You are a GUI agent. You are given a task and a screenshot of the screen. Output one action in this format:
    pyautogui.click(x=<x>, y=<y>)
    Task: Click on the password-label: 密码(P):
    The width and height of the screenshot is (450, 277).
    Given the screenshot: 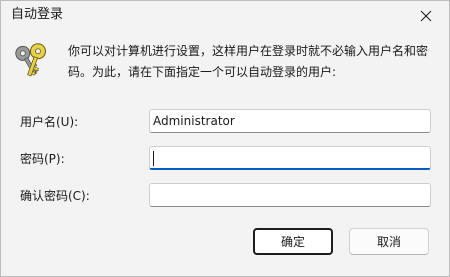 What is the action you would take?
    pyautogui.click(x=42, y=159)
    